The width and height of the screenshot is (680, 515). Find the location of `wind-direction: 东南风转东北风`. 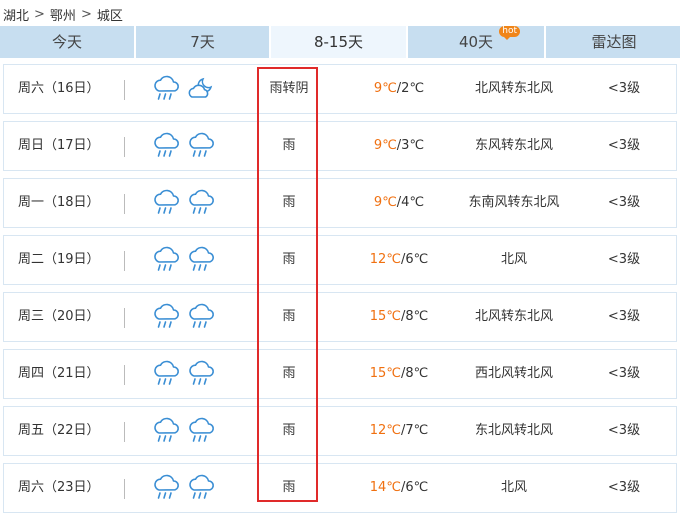

wind-direction: 东南风转东北风 is located at coordinates (514, 202).